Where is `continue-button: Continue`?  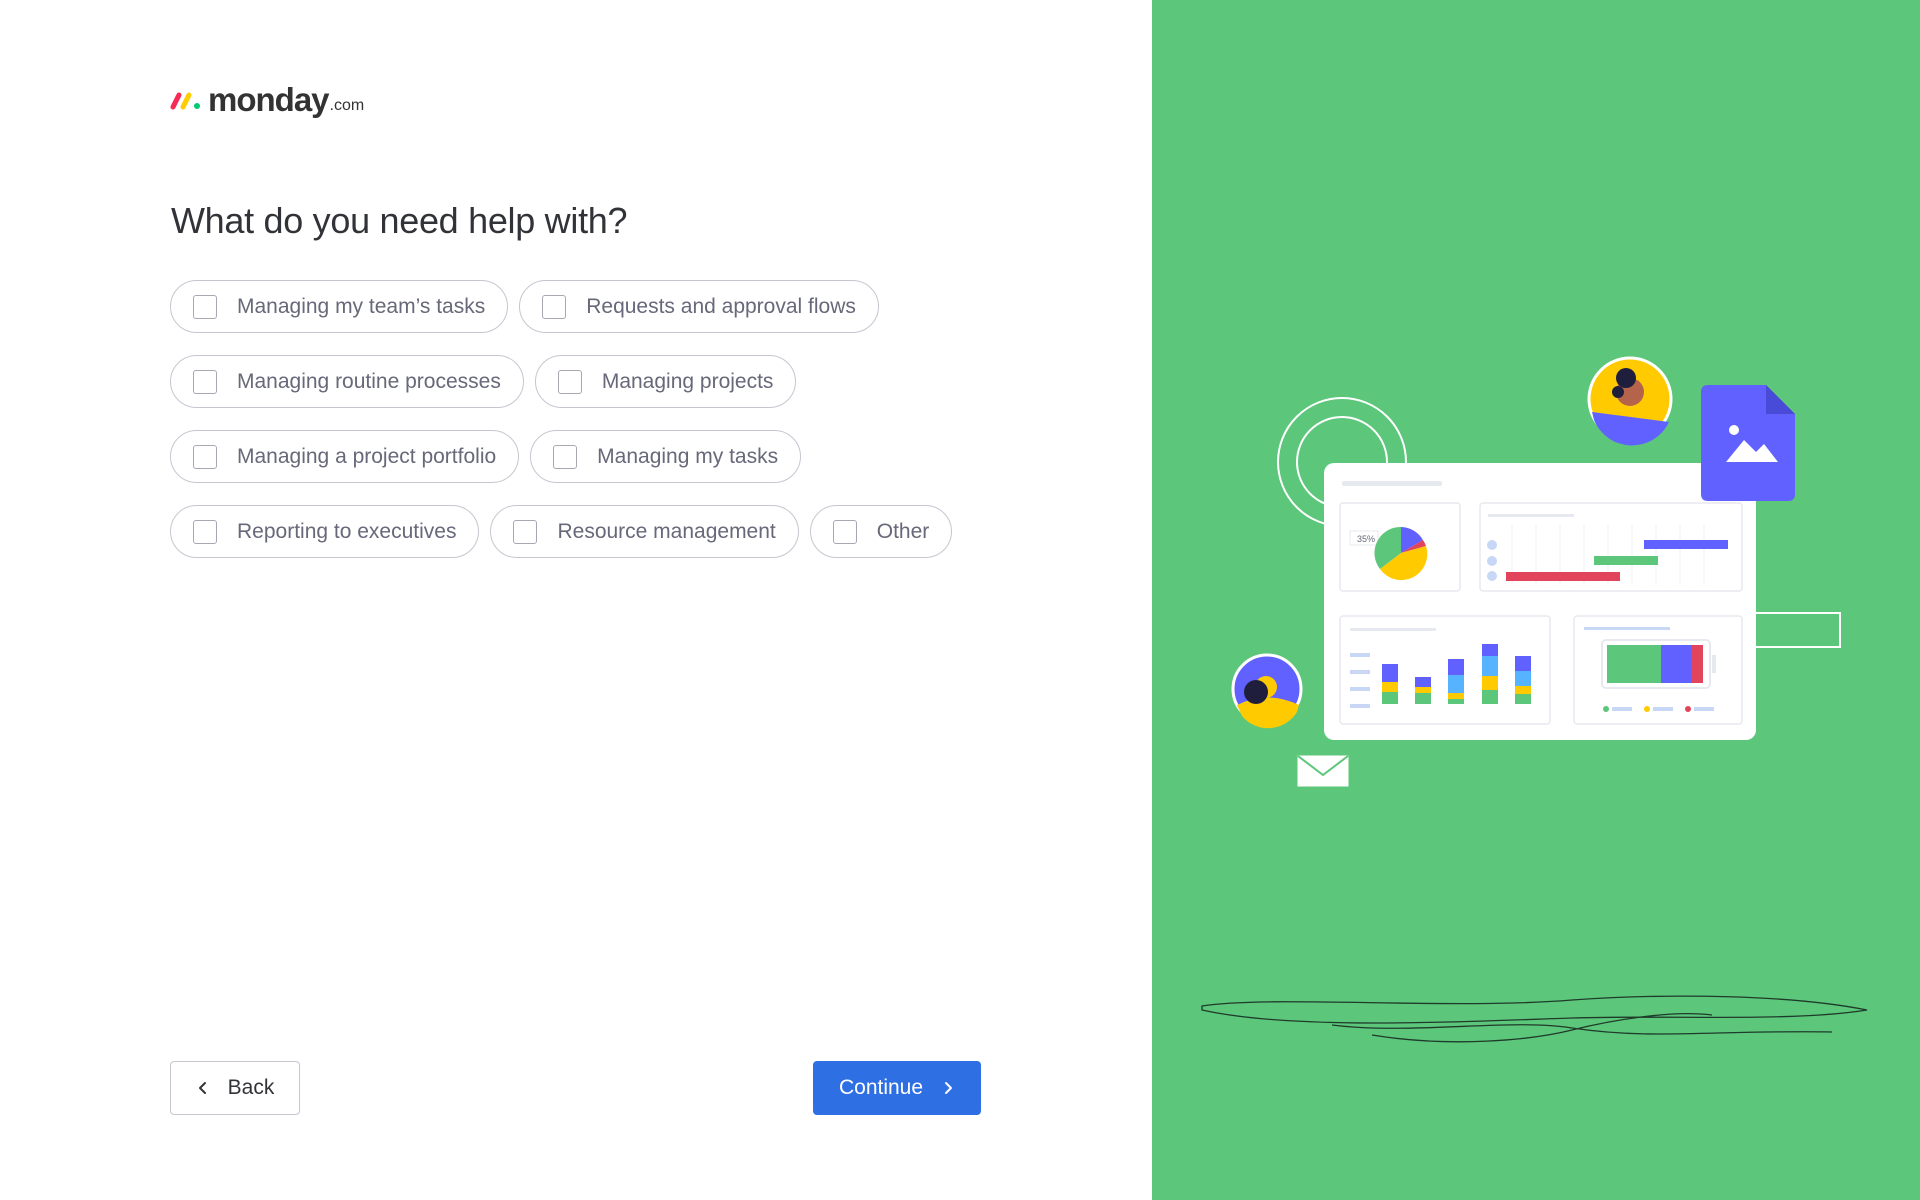 continue-button: Continue is located at coordinates (897, 1088).